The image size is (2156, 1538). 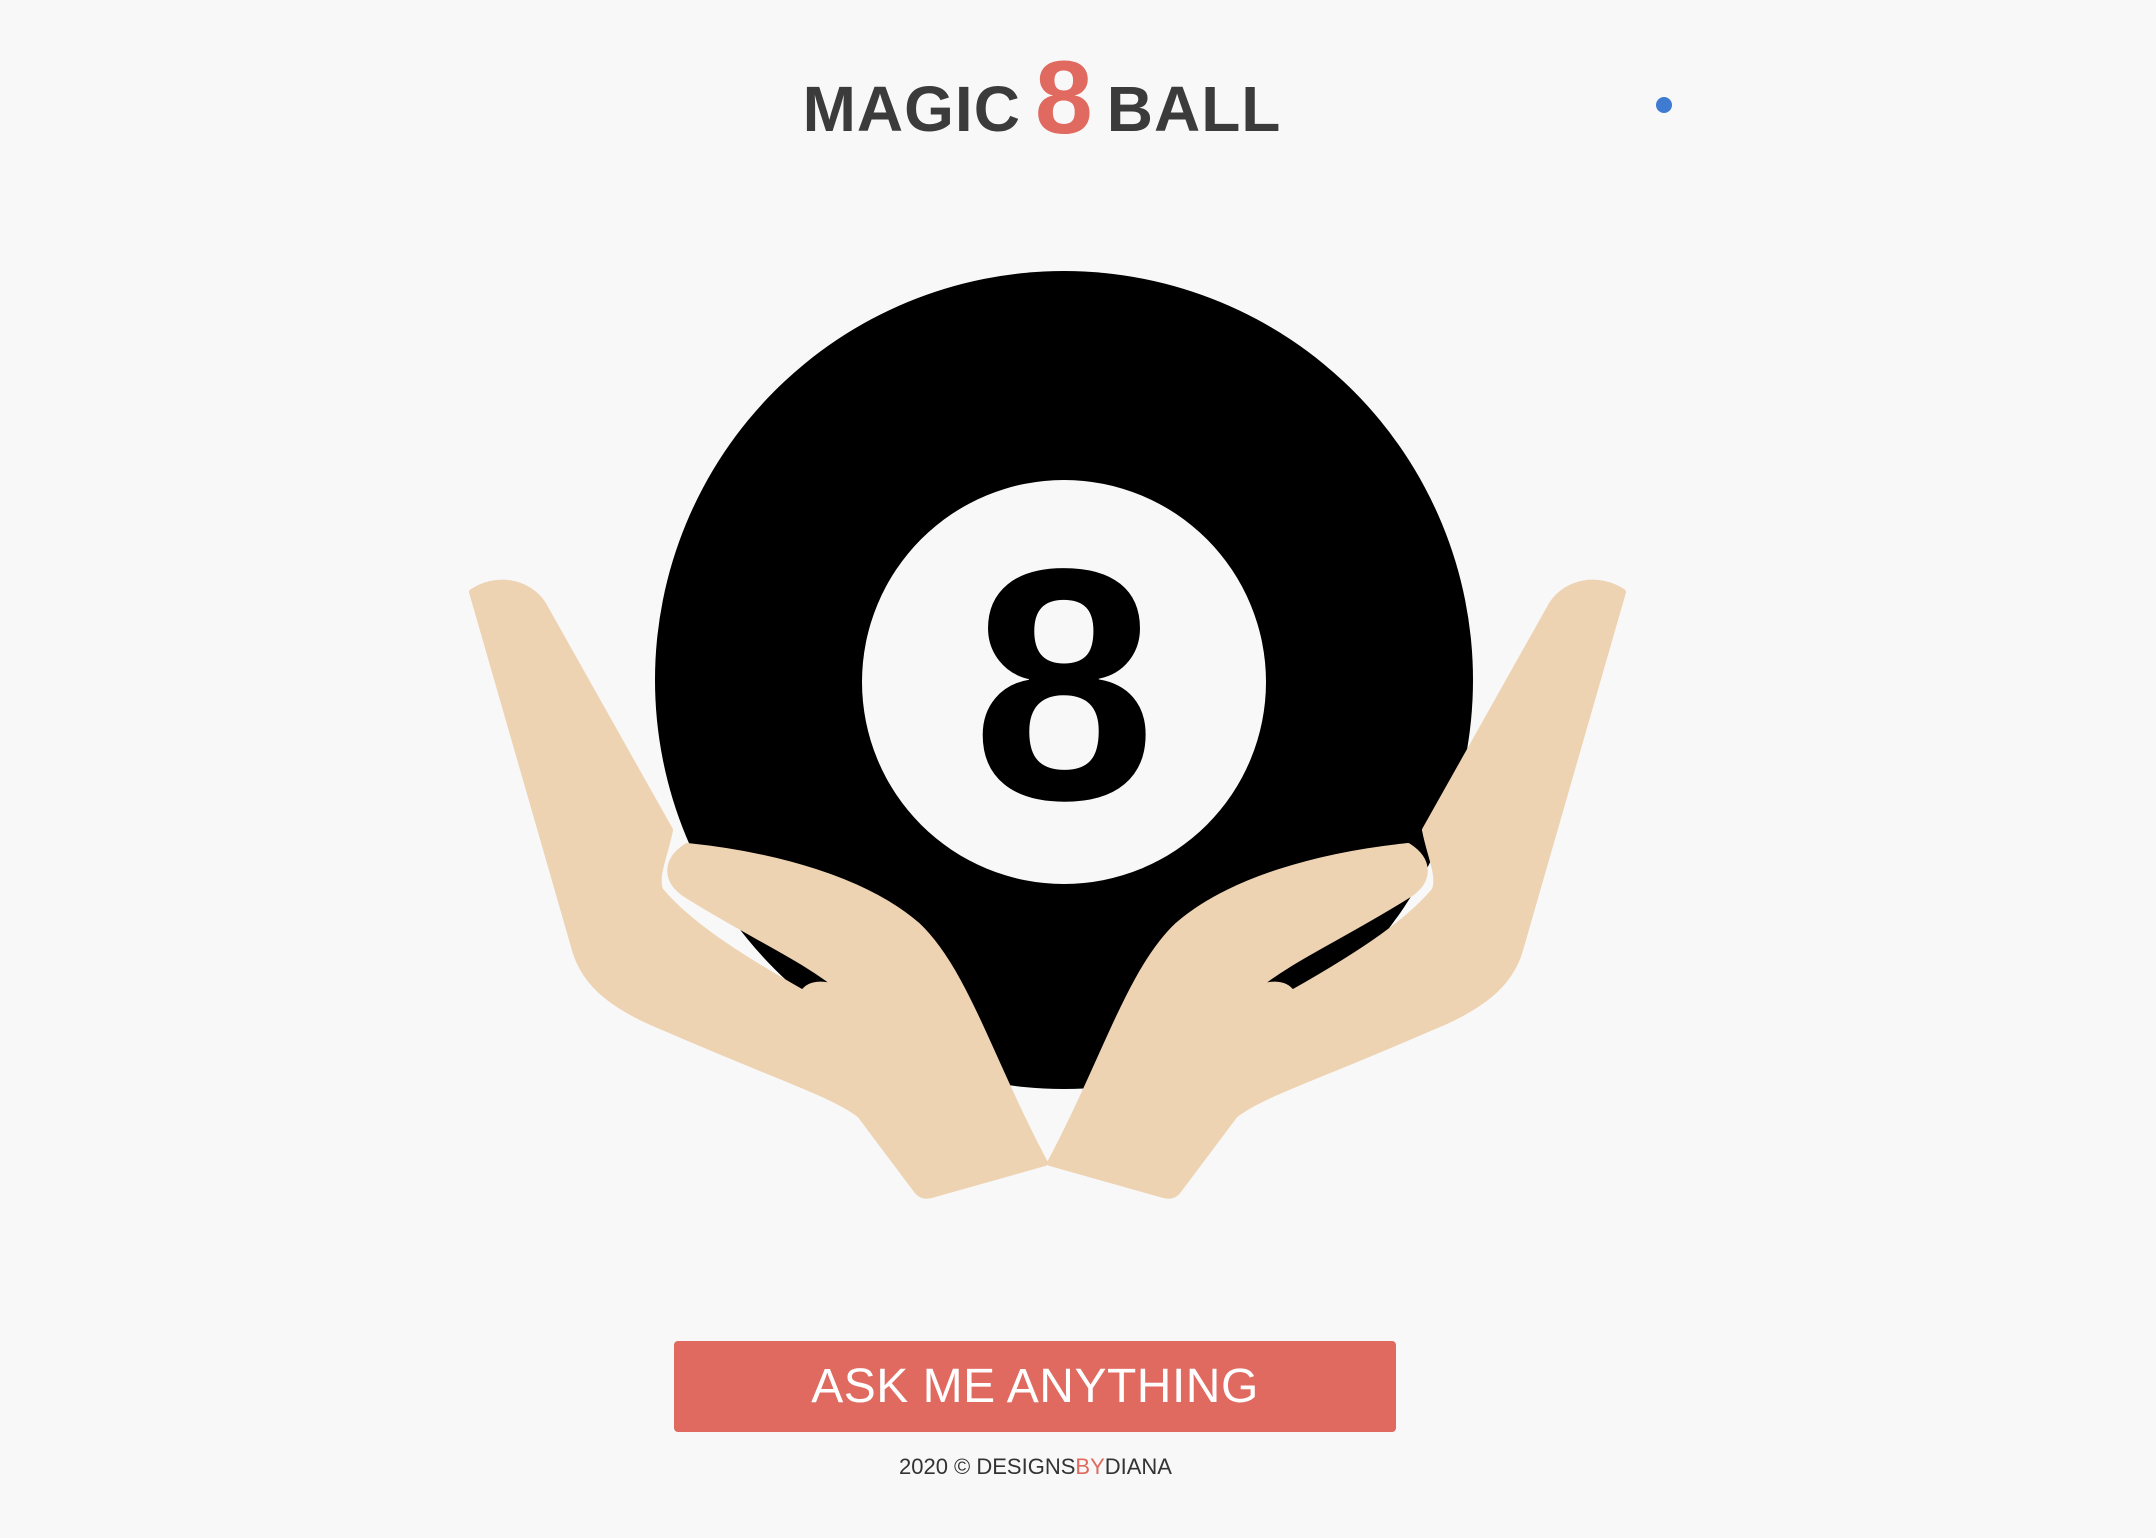 What do you see at coordinates (1138, 1466) in the screenshot?
I see `footer-suffix: DIANA` at bounding box center [1138, 1466].